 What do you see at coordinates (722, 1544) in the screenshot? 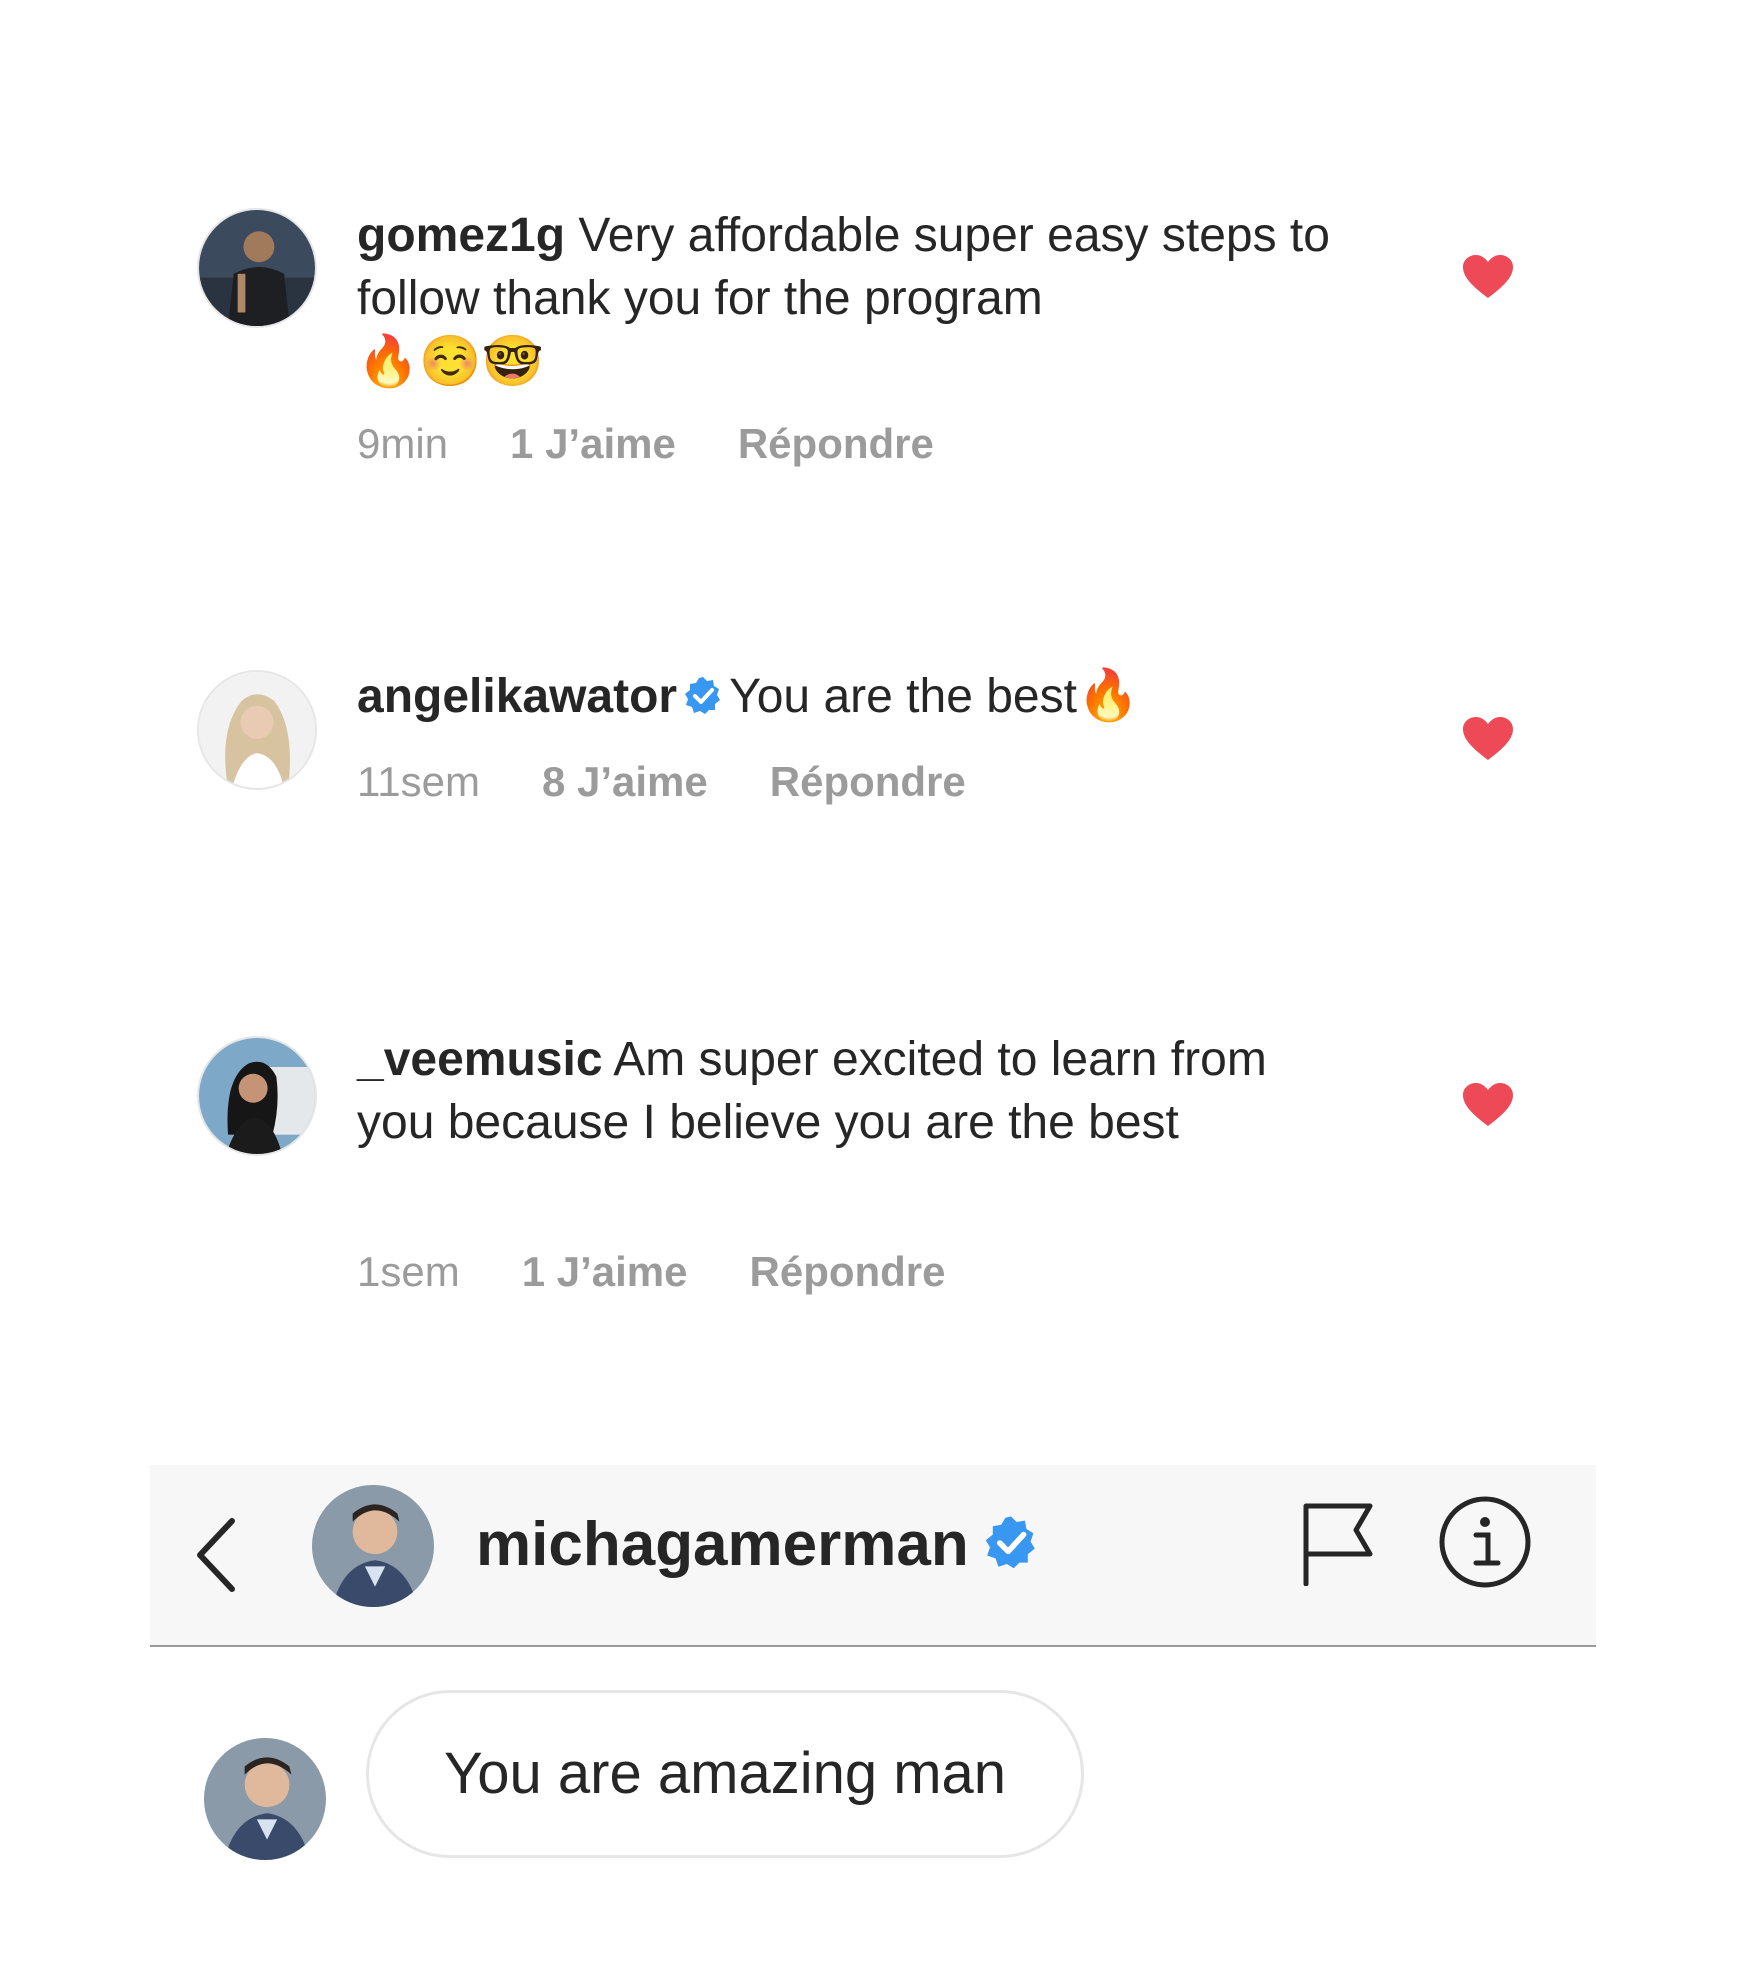
I see `dm-username-text: michagamerman` at bounding box center [722, 1544].